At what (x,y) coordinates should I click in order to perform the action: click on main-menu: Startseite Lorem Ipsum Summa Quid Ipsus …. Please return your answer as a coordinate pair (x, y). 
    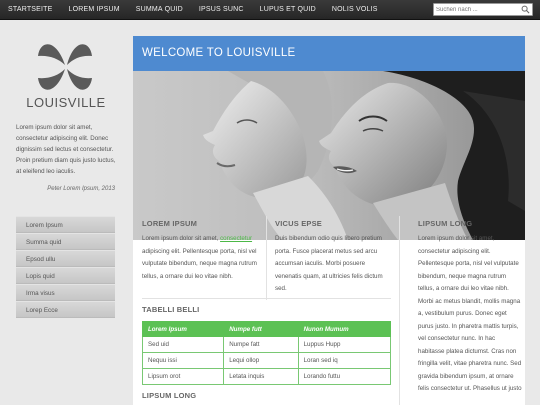
    Looking at the image, I should click on (194, 10).